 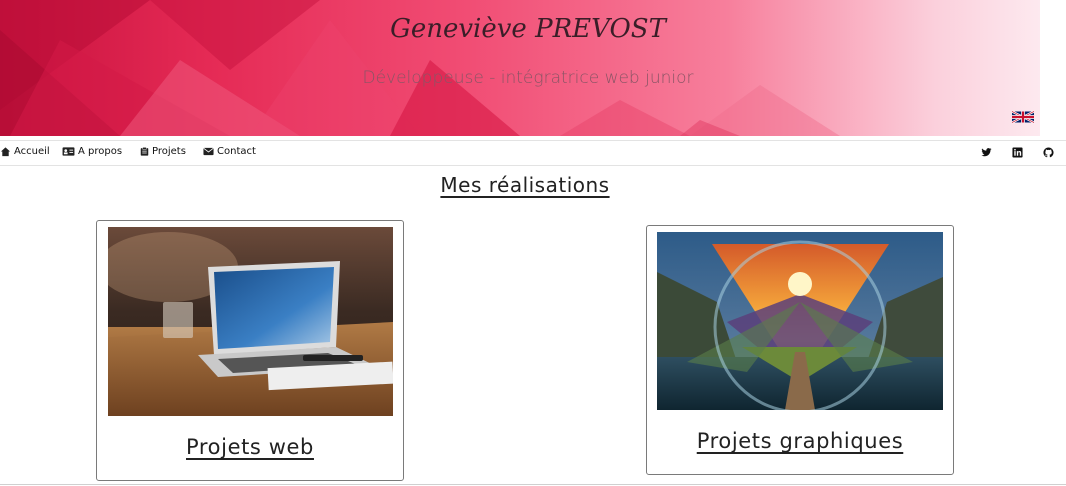 I want to click on clipboard-icon, so click(x=144, y=151).